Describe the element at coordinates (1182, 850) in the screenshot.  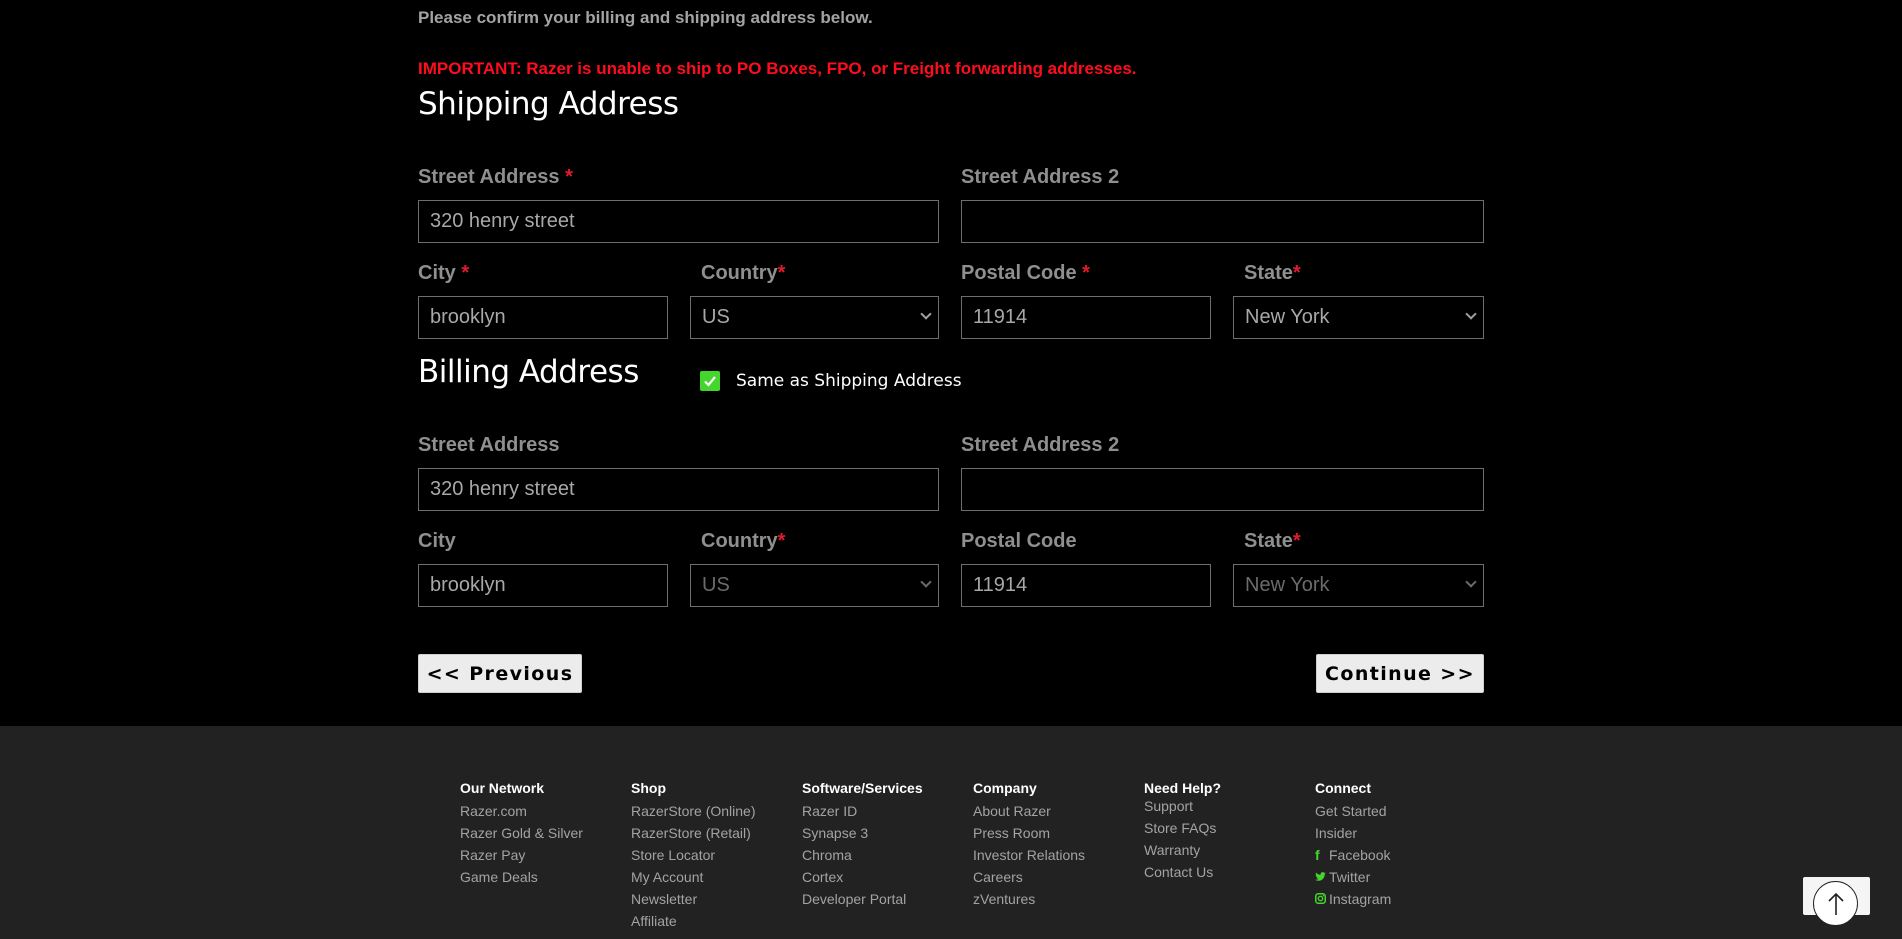
I see `footer-link: Warranty` at that location.